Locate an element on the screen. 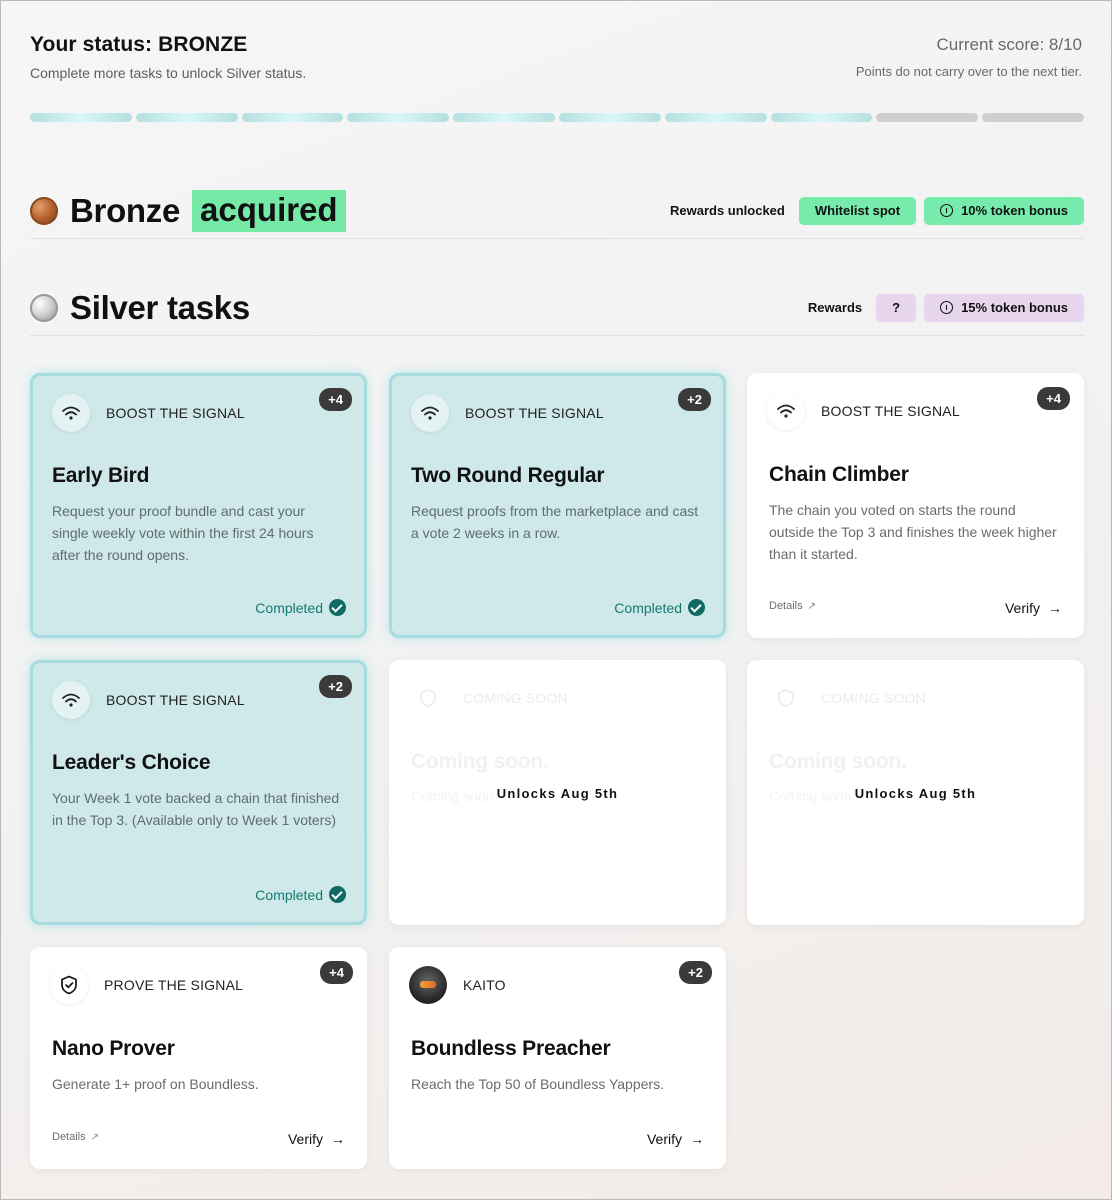 This screenshot has width=1112, height=1200. kaito-avatar is located at coordinates (428, 985).